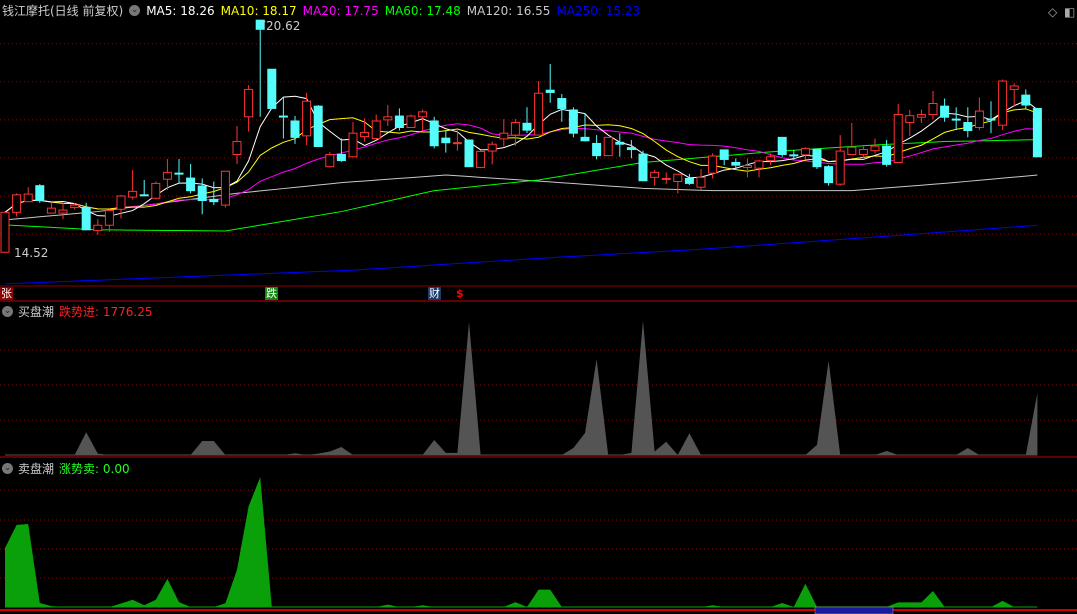  Describe the element at coordinates (854, 610) in the screenshot. I see `time-scrollbar` at that location.